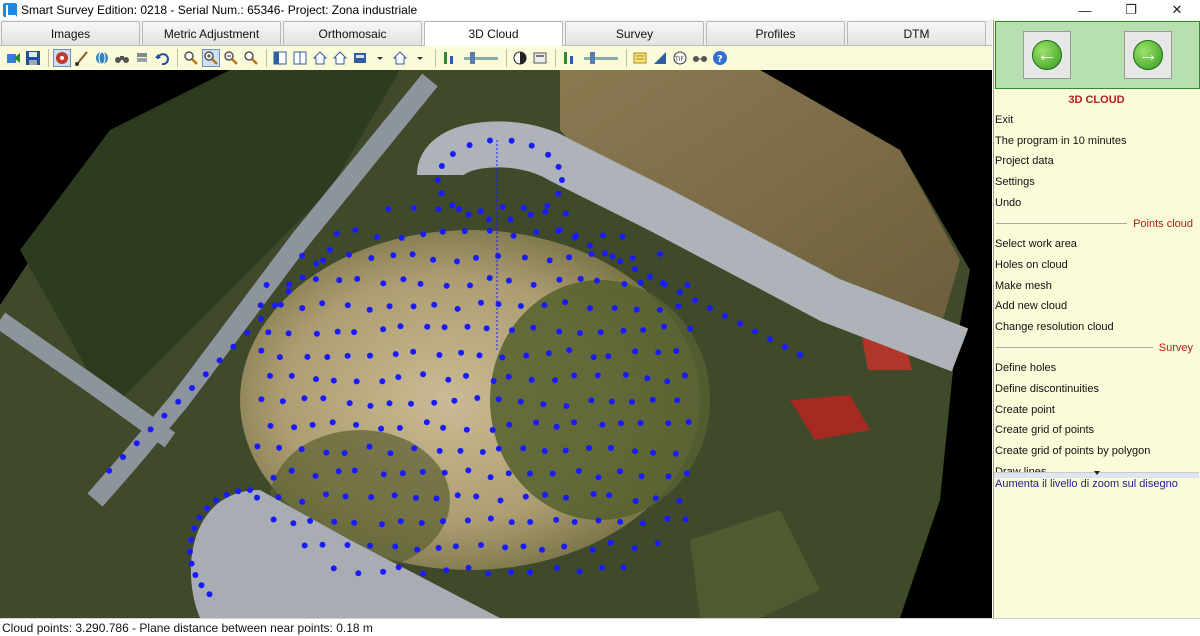 This screenshot has height=636, width=1200. What do you see at coordinates (720, 58) in the screenshot?
I see `help-icon: ?` at bounding box center [720, 58].